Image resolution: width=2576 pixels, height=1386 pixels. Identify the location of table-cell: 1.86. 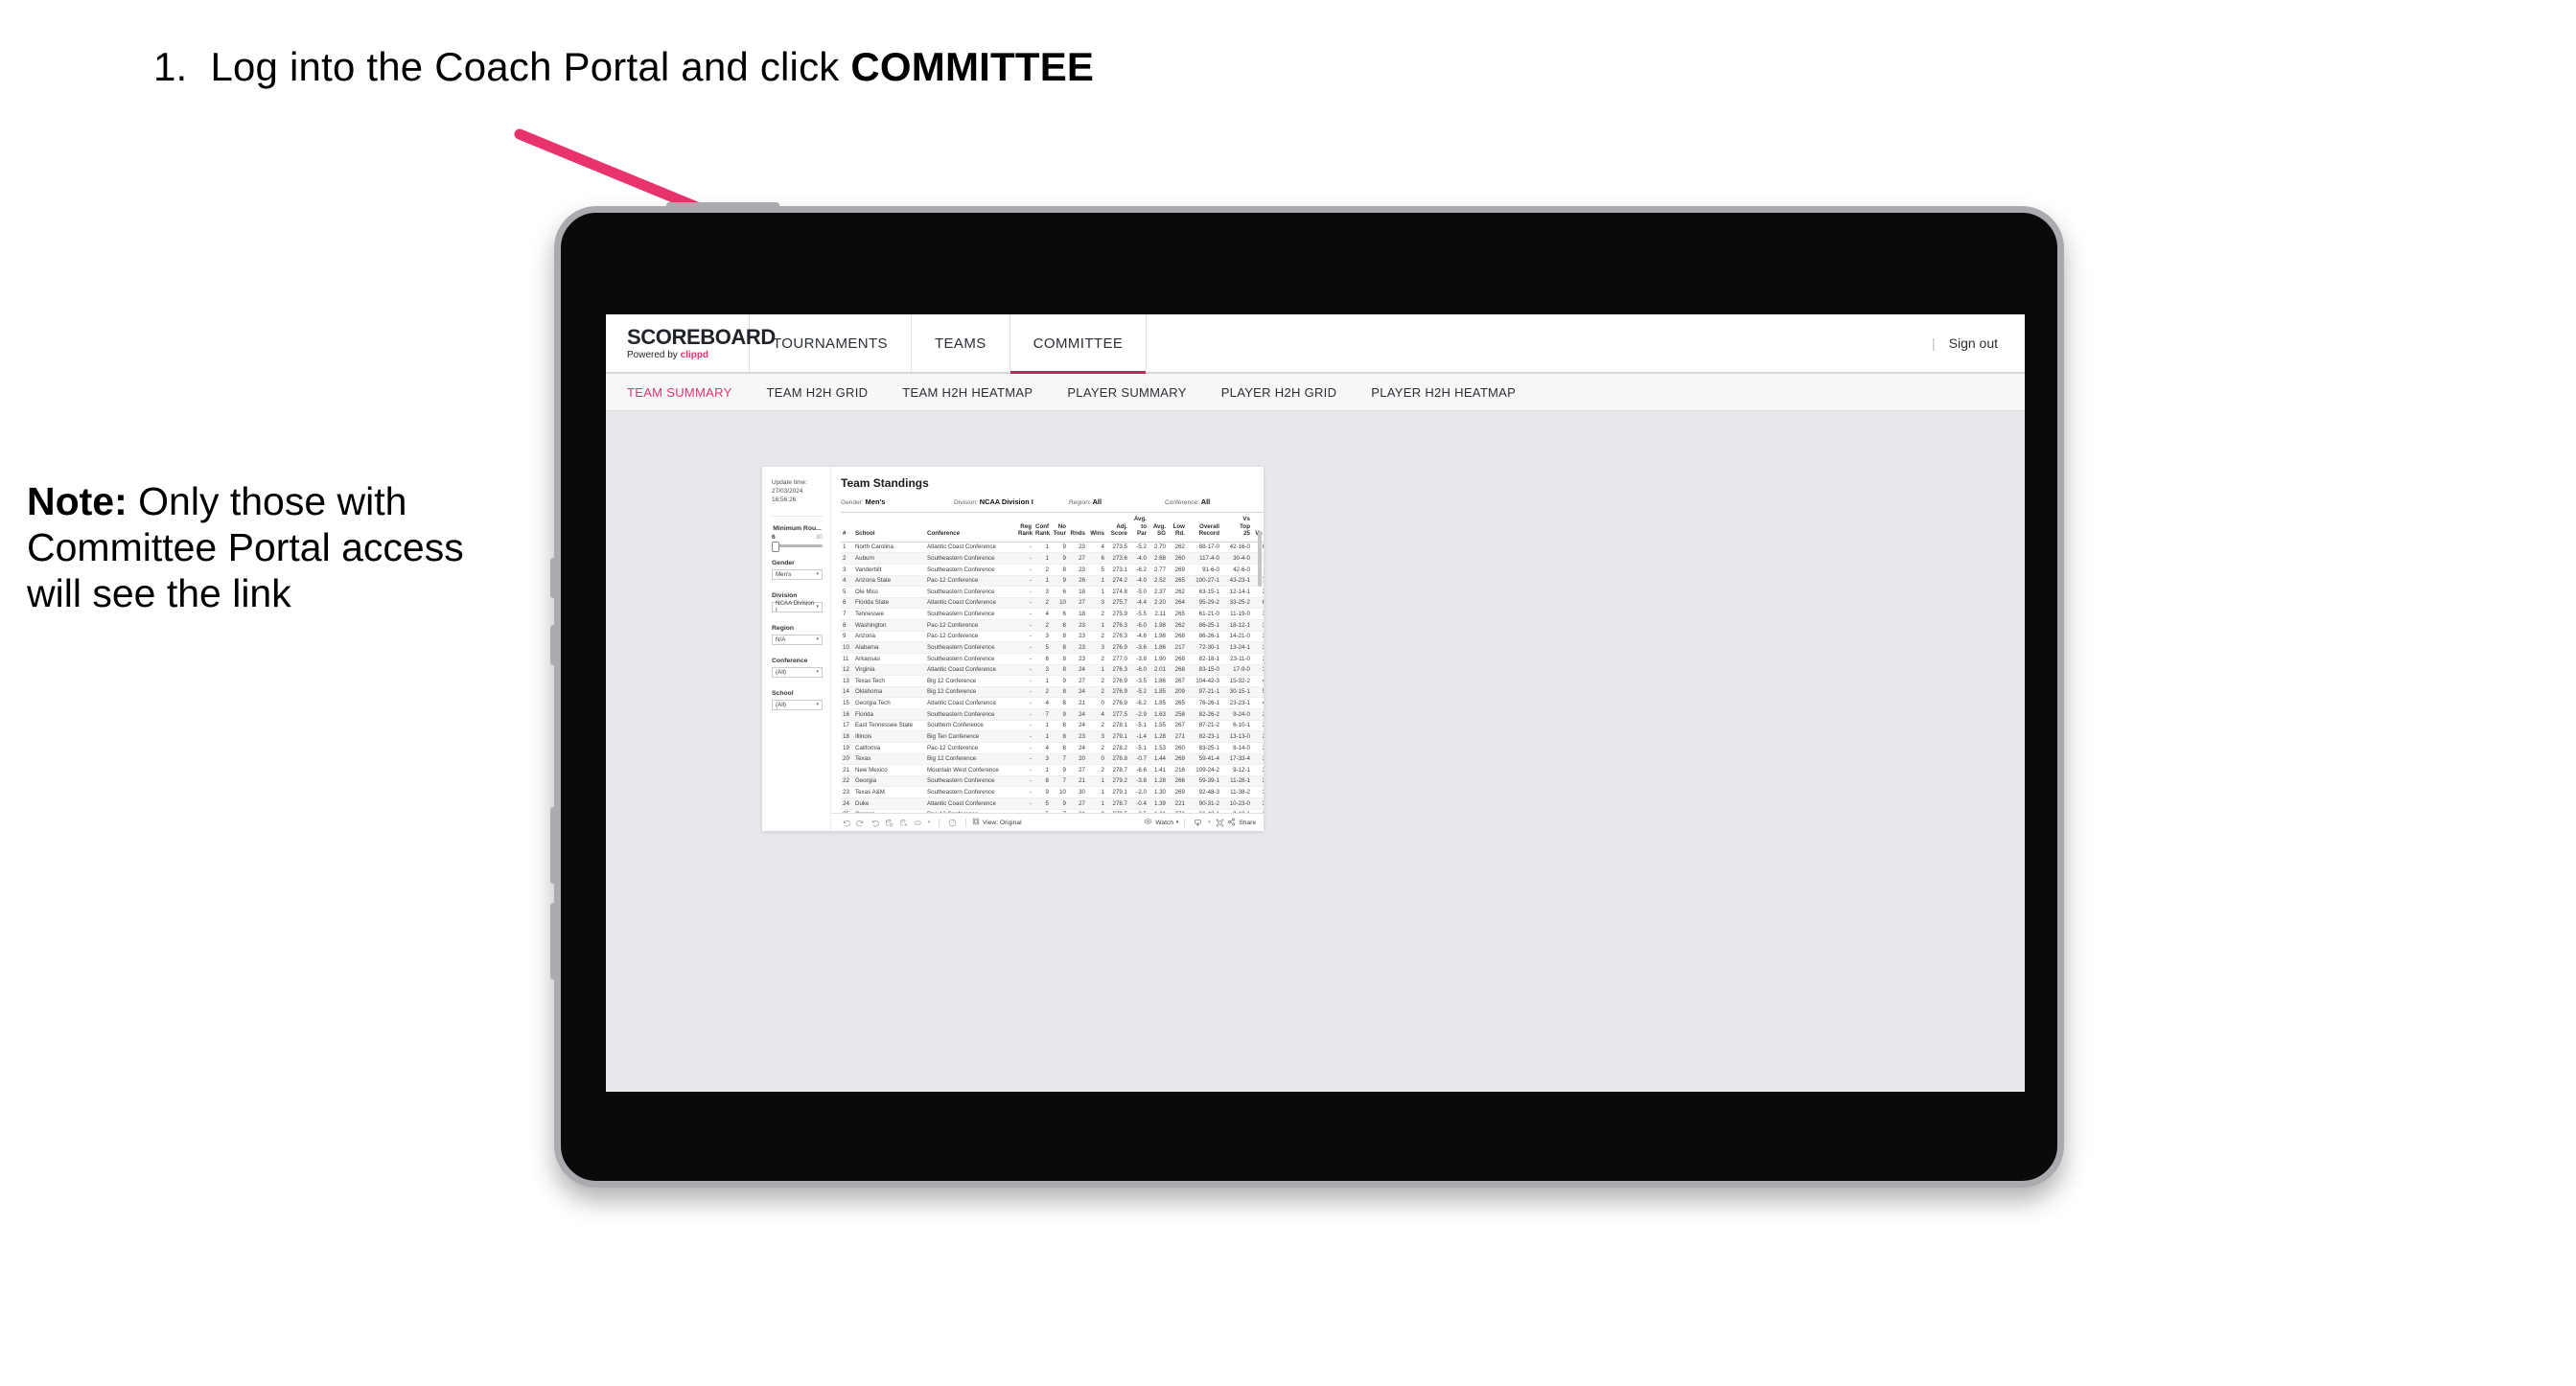
(1158, 681).